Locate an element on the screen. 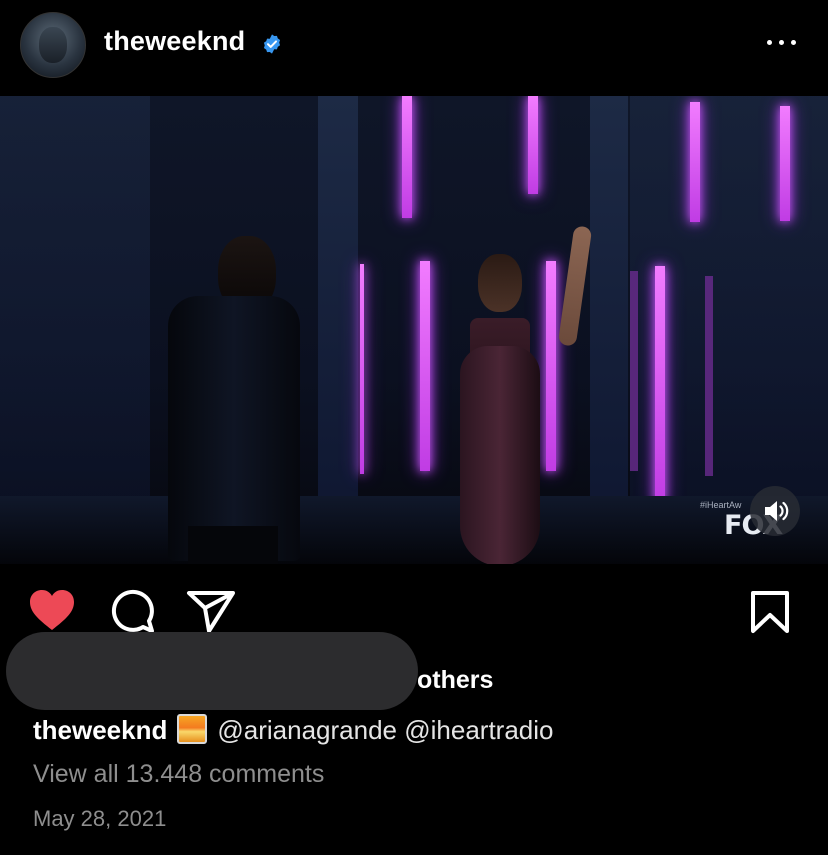  speaker-volume-icon is located at coordinates (775, 511).